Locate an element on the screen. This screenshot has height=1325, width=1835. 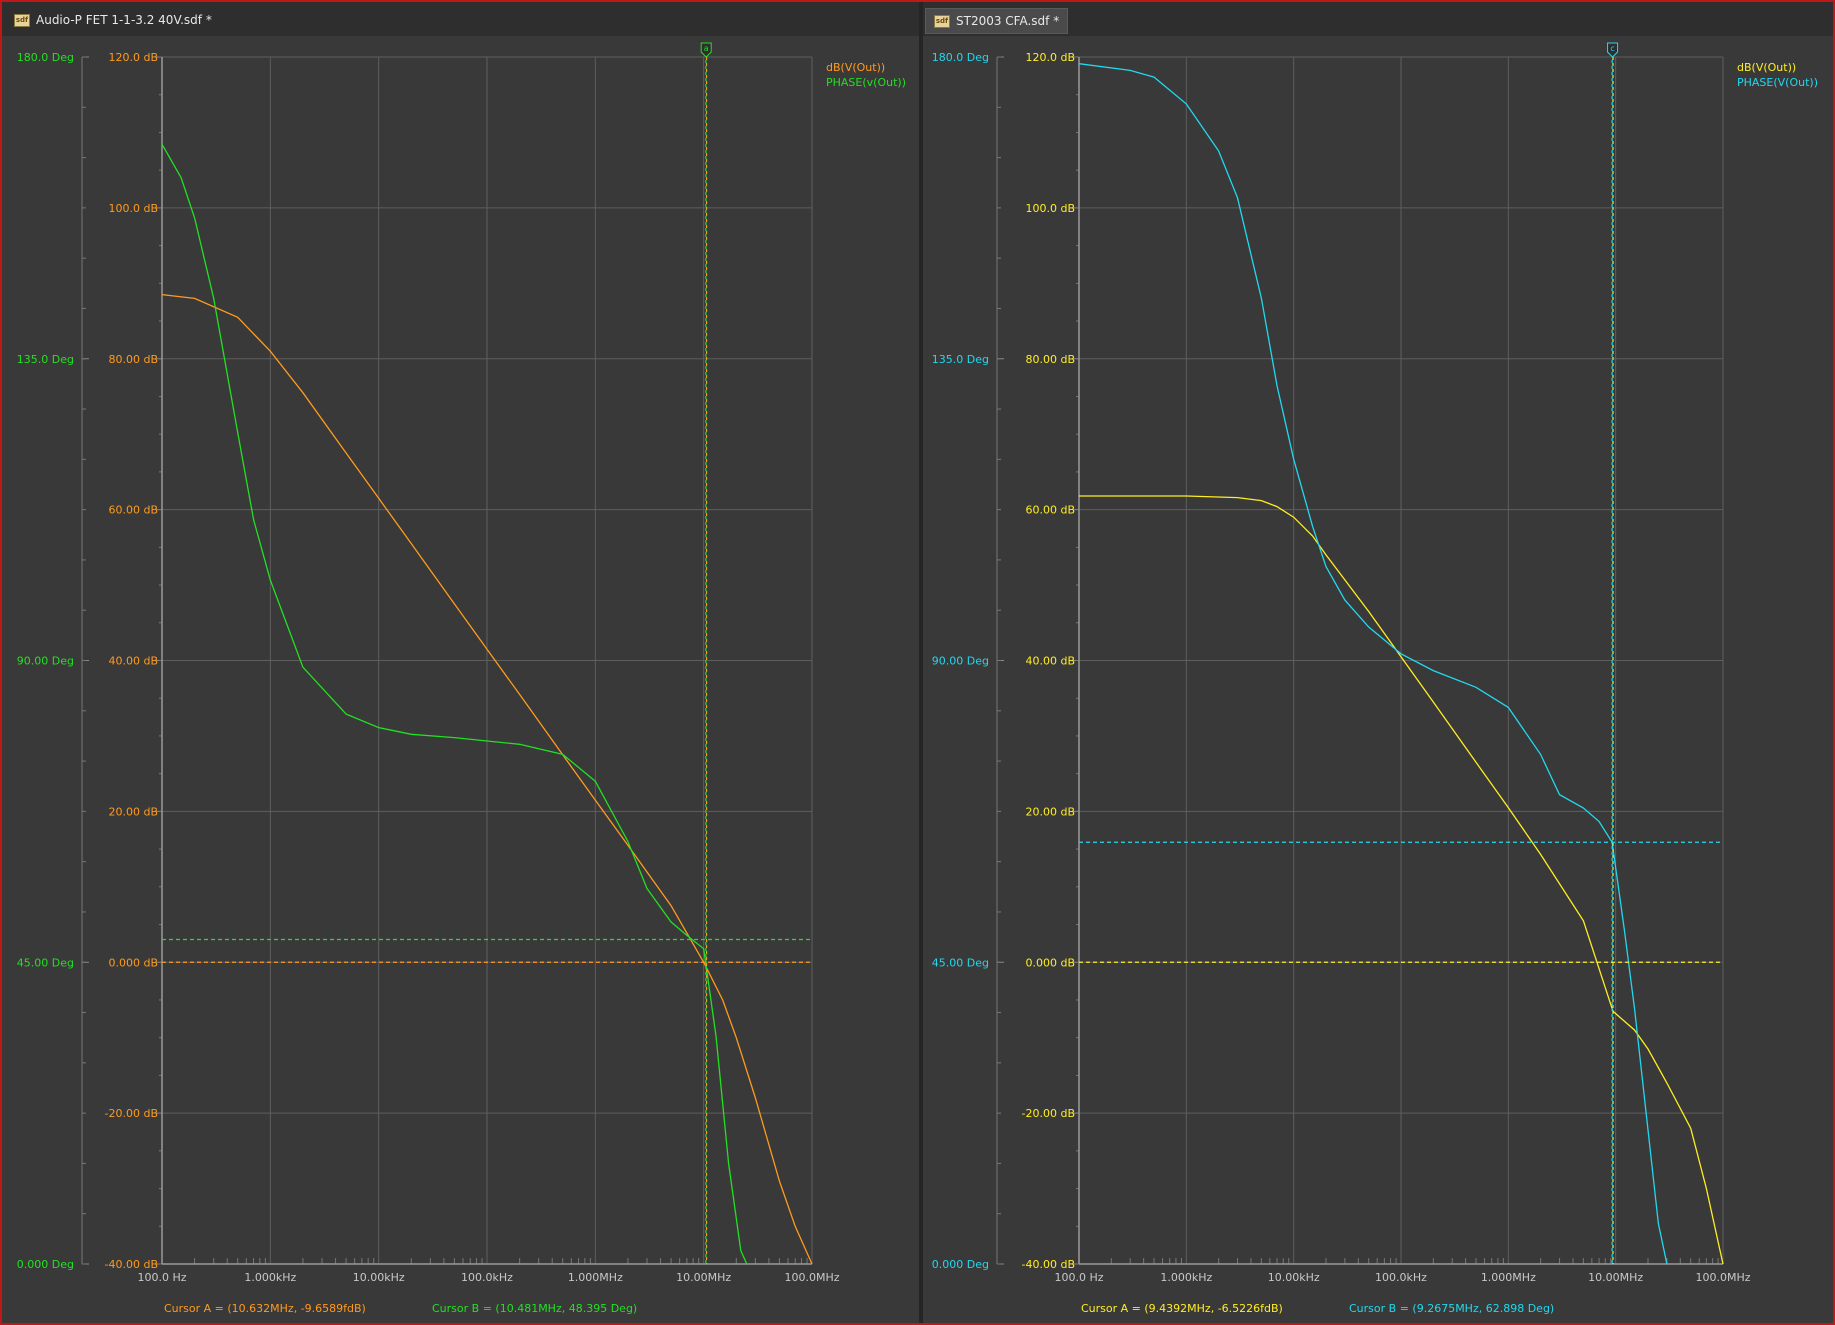
cursor-marker-label: c is located at coordinates (1612, 48).